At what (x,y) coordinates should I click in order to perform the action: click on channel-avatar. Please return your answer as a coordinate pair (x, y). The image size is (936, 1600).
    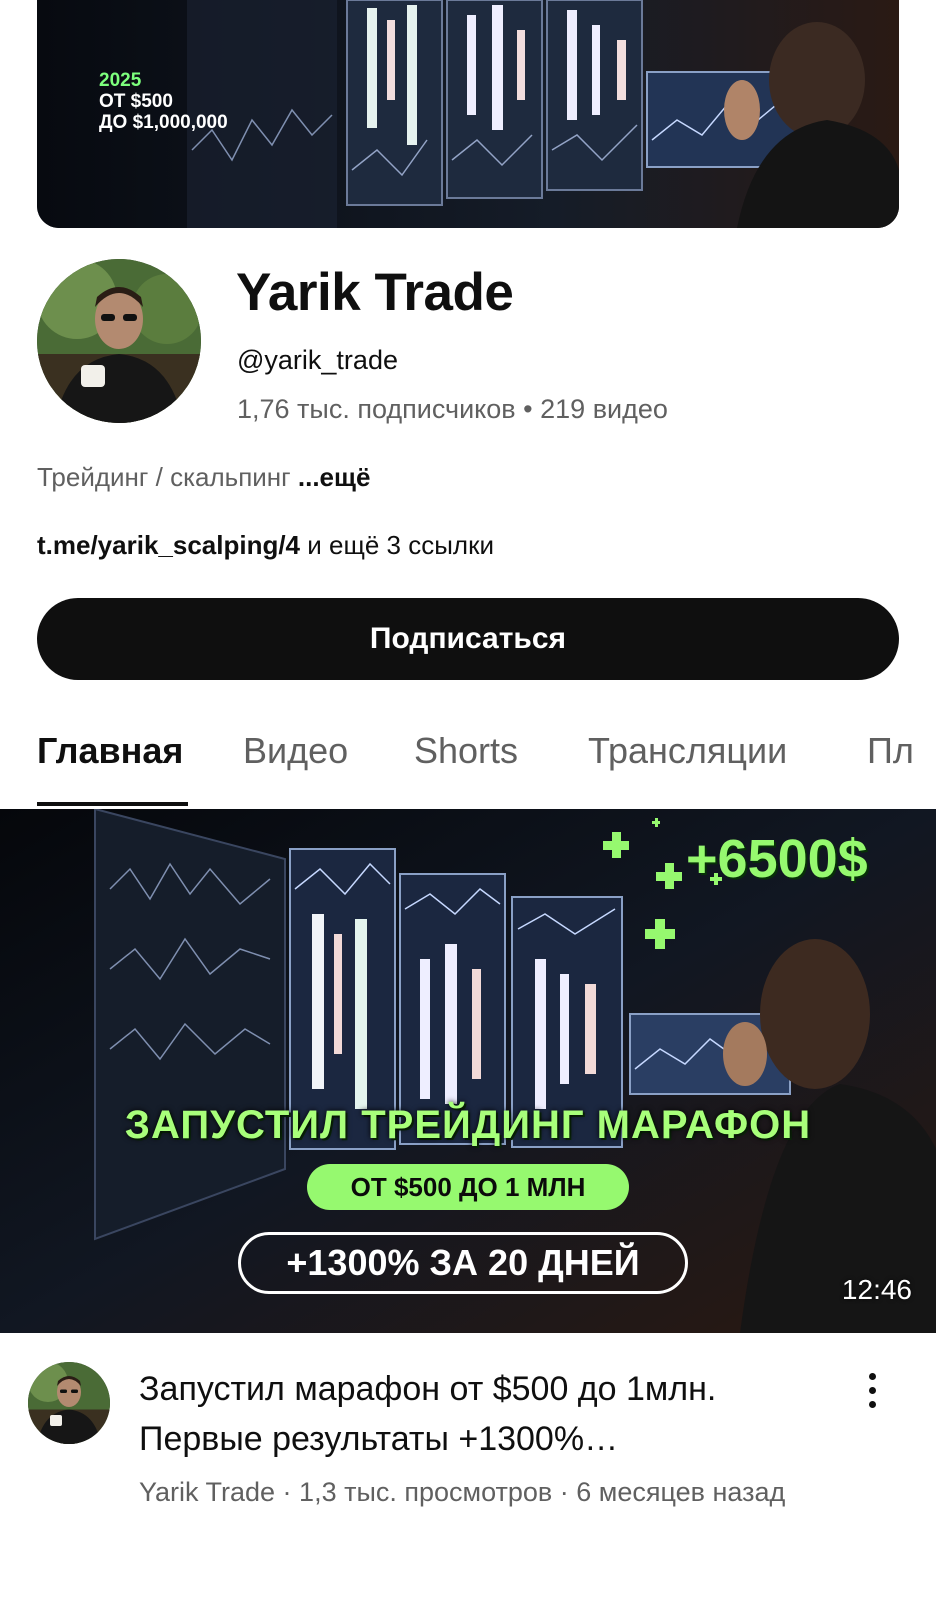
    Looking at the image, I should click on (119, 341).